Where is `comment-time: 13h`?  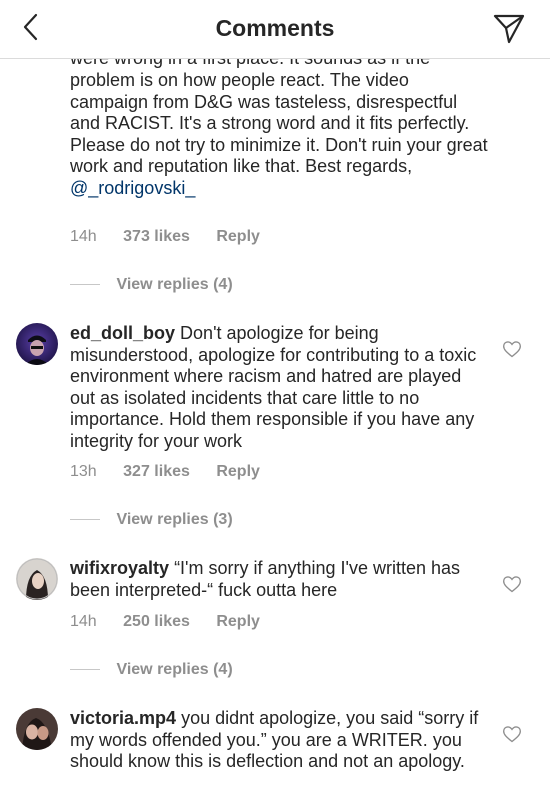 comment-time: 13h is located at coordinates (83, 471).